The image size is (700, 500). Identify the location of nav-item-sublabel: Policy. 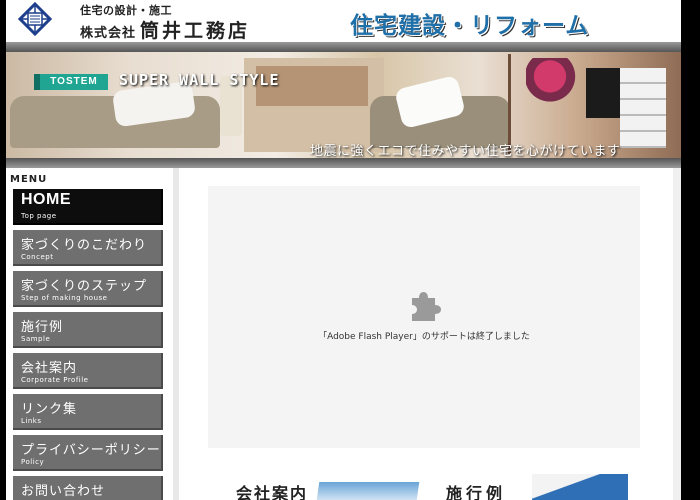
(33, 462).